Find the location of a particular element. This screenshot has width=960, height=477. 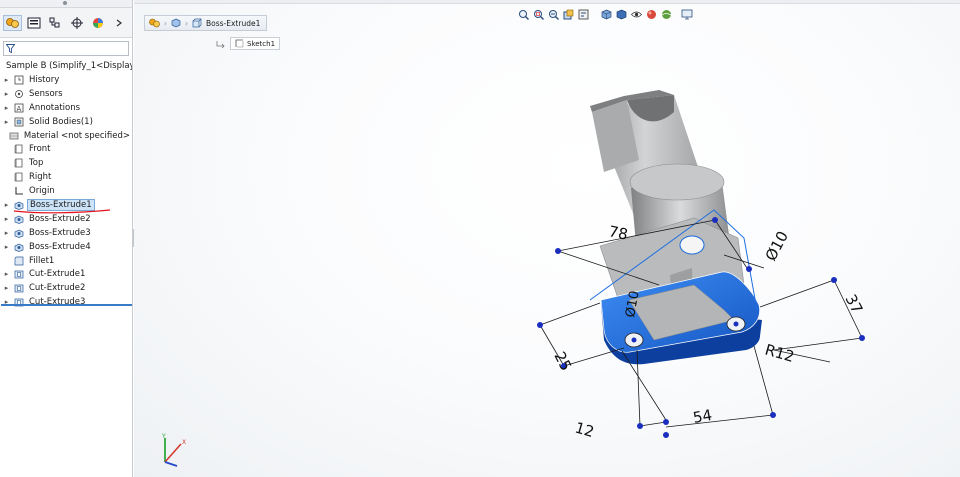

tree-root-part: Sample B (Simplify_1<Display is located at coordinates (66, 66).